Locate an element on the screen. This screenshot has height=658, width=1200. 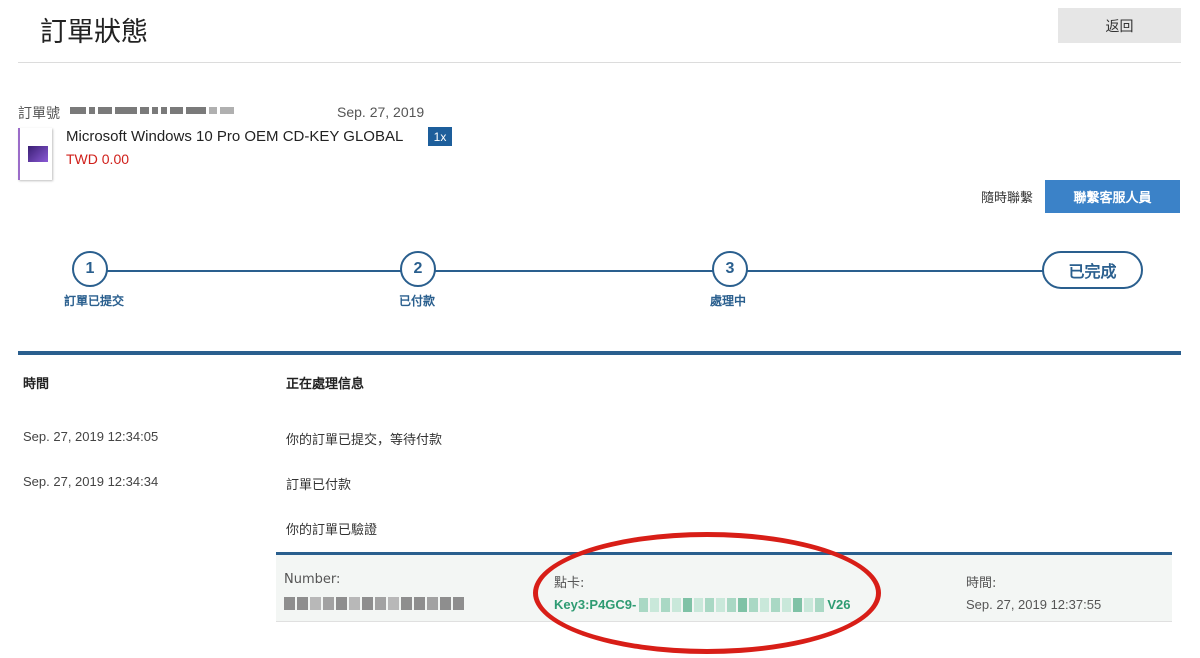
card-key-label: 點卡: is located at coordinates (569, 583).